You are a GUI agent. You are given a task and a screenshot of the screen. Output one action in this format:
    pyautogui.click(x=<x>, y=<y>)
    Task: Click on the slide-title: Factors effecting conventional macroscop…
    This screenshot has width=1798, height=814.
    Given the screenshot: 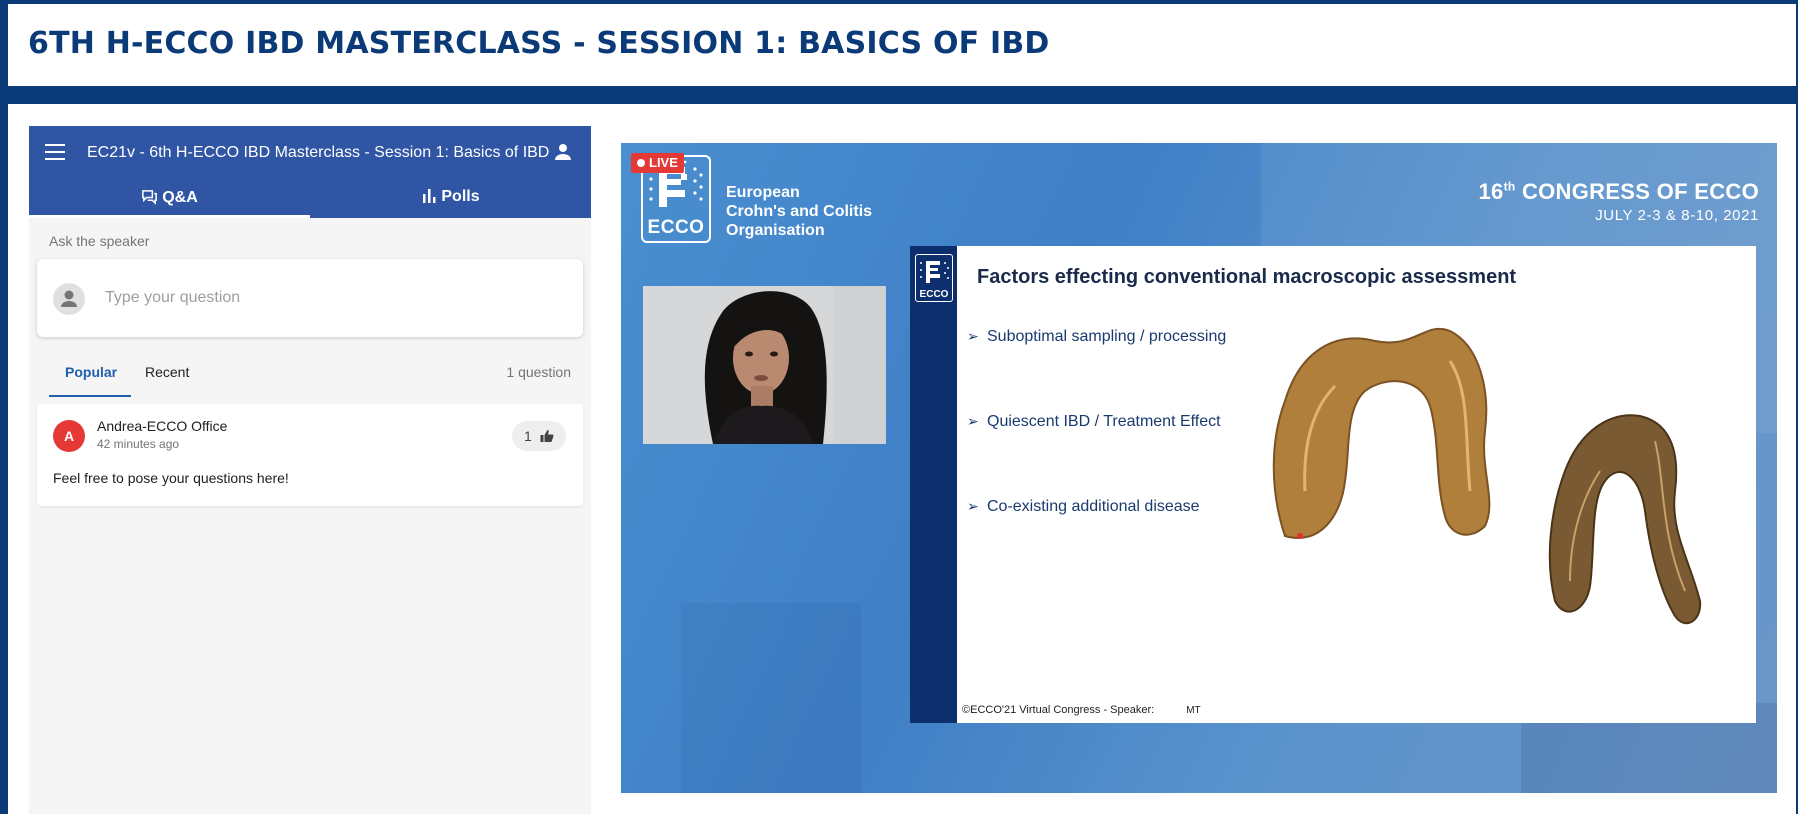 What is the action you would take?
    pyautogui.click(x=1247, y=277)
    